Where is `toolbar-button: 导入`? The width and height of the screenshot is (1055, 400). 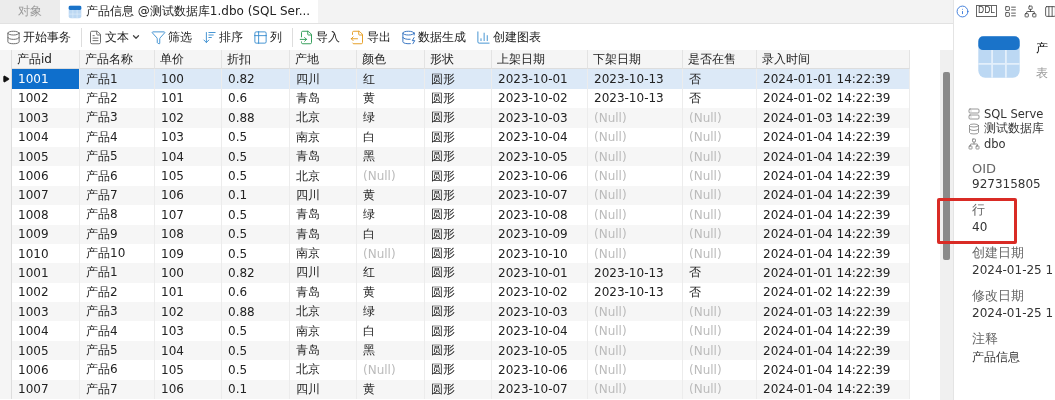 toolbar-button: 导入 is located at coordinates (319, 37).